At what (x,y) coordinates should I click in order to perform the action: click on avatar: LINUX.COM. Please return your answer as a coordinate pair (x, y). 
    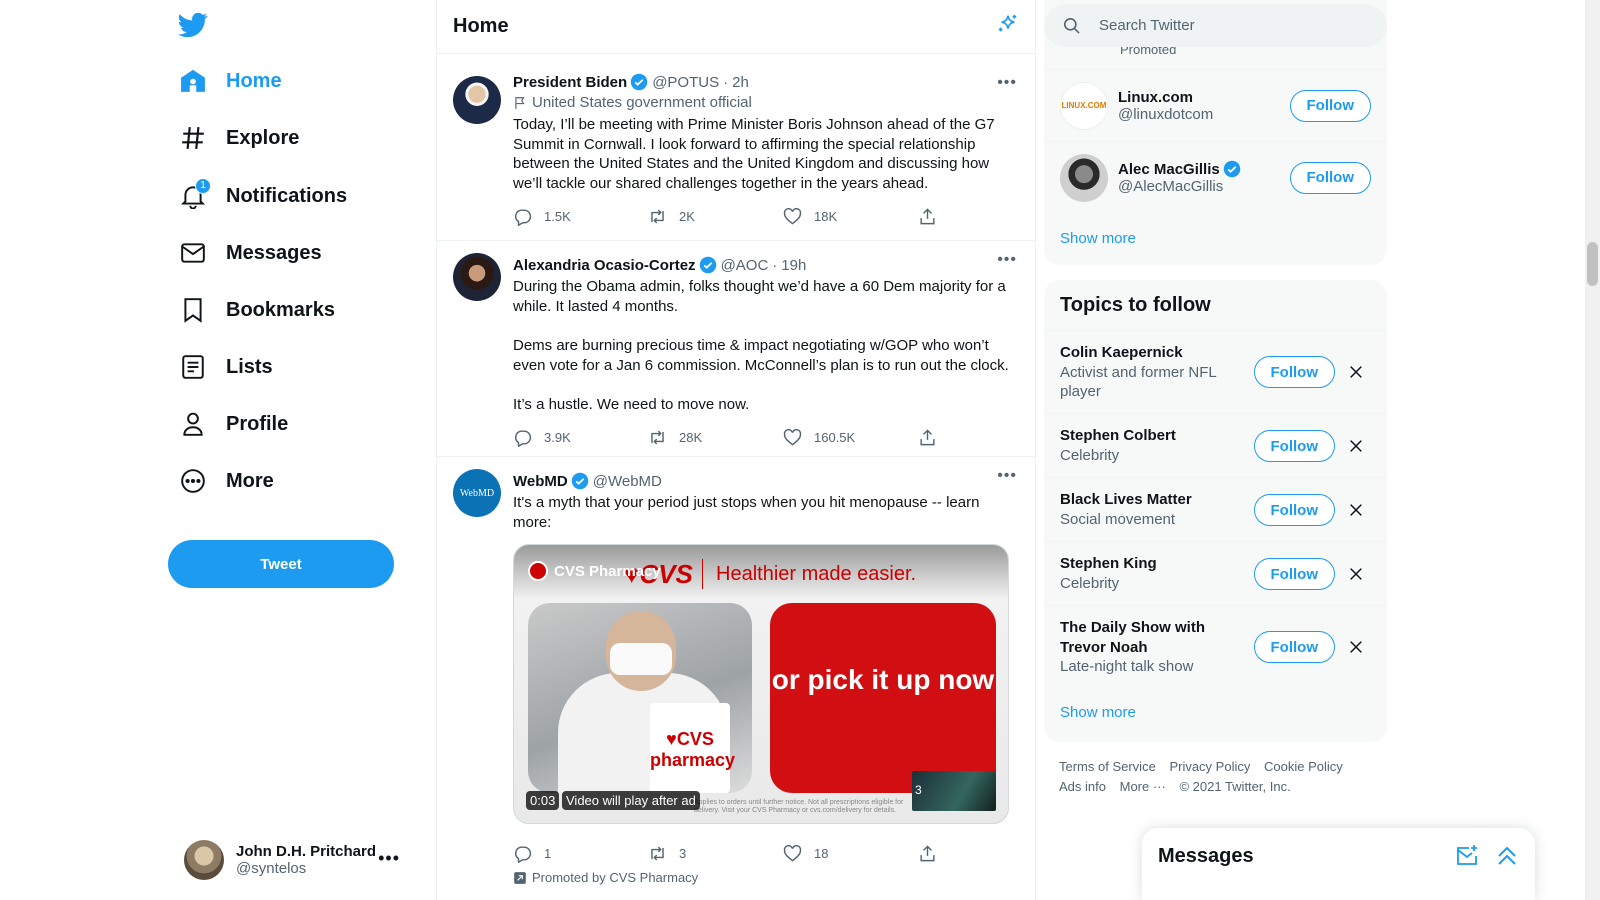
    Looking at the image, I should click on (1084, 105).